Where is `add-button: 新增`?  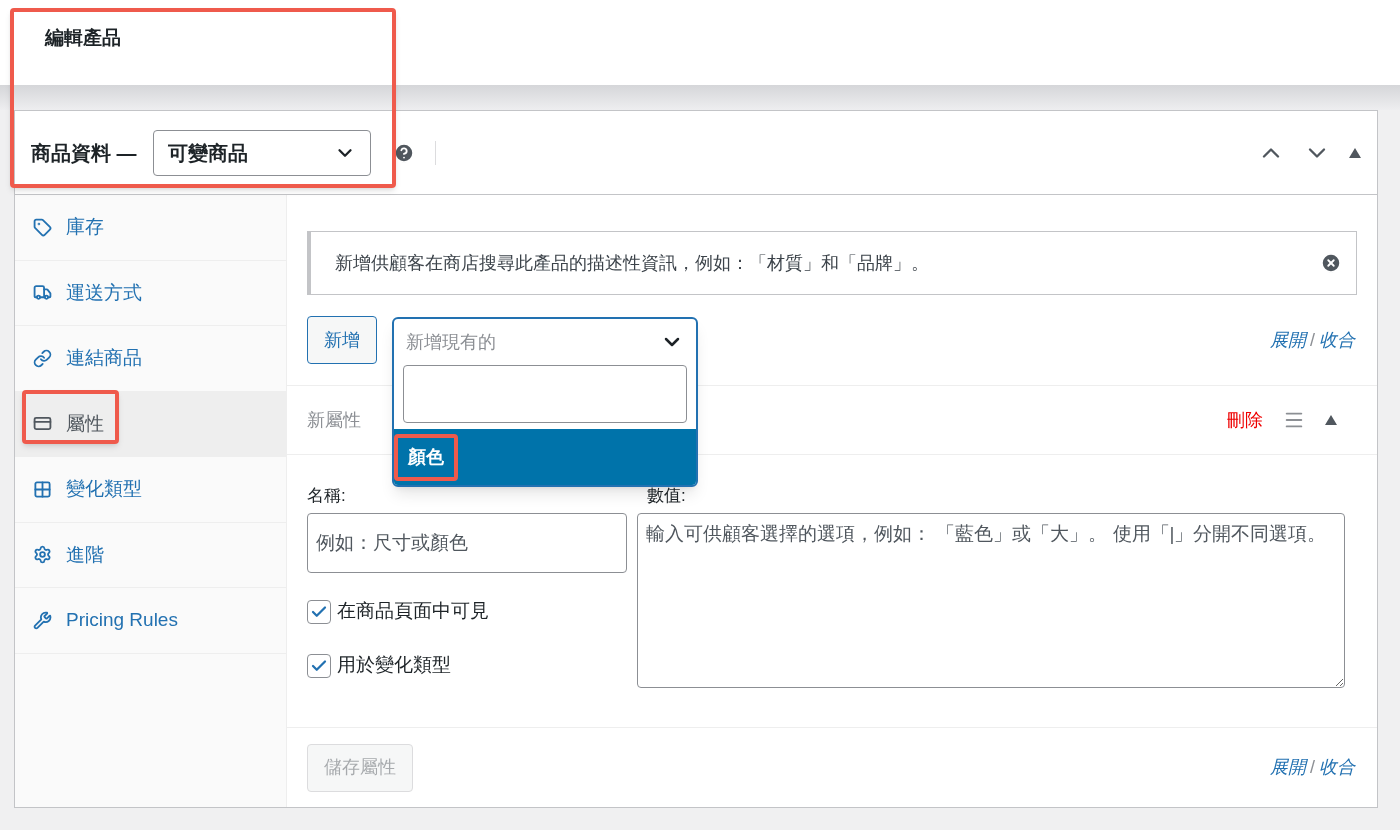
add-button: 新增 is located at coordinates (342, 340).